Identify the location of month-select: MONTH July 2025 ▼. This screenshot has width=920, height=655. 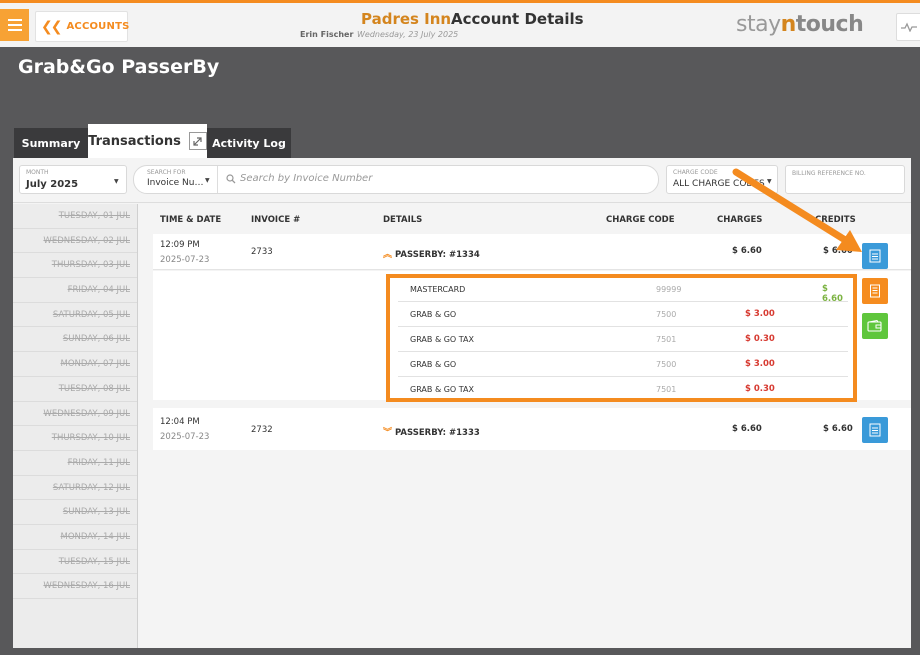
(73, 179).